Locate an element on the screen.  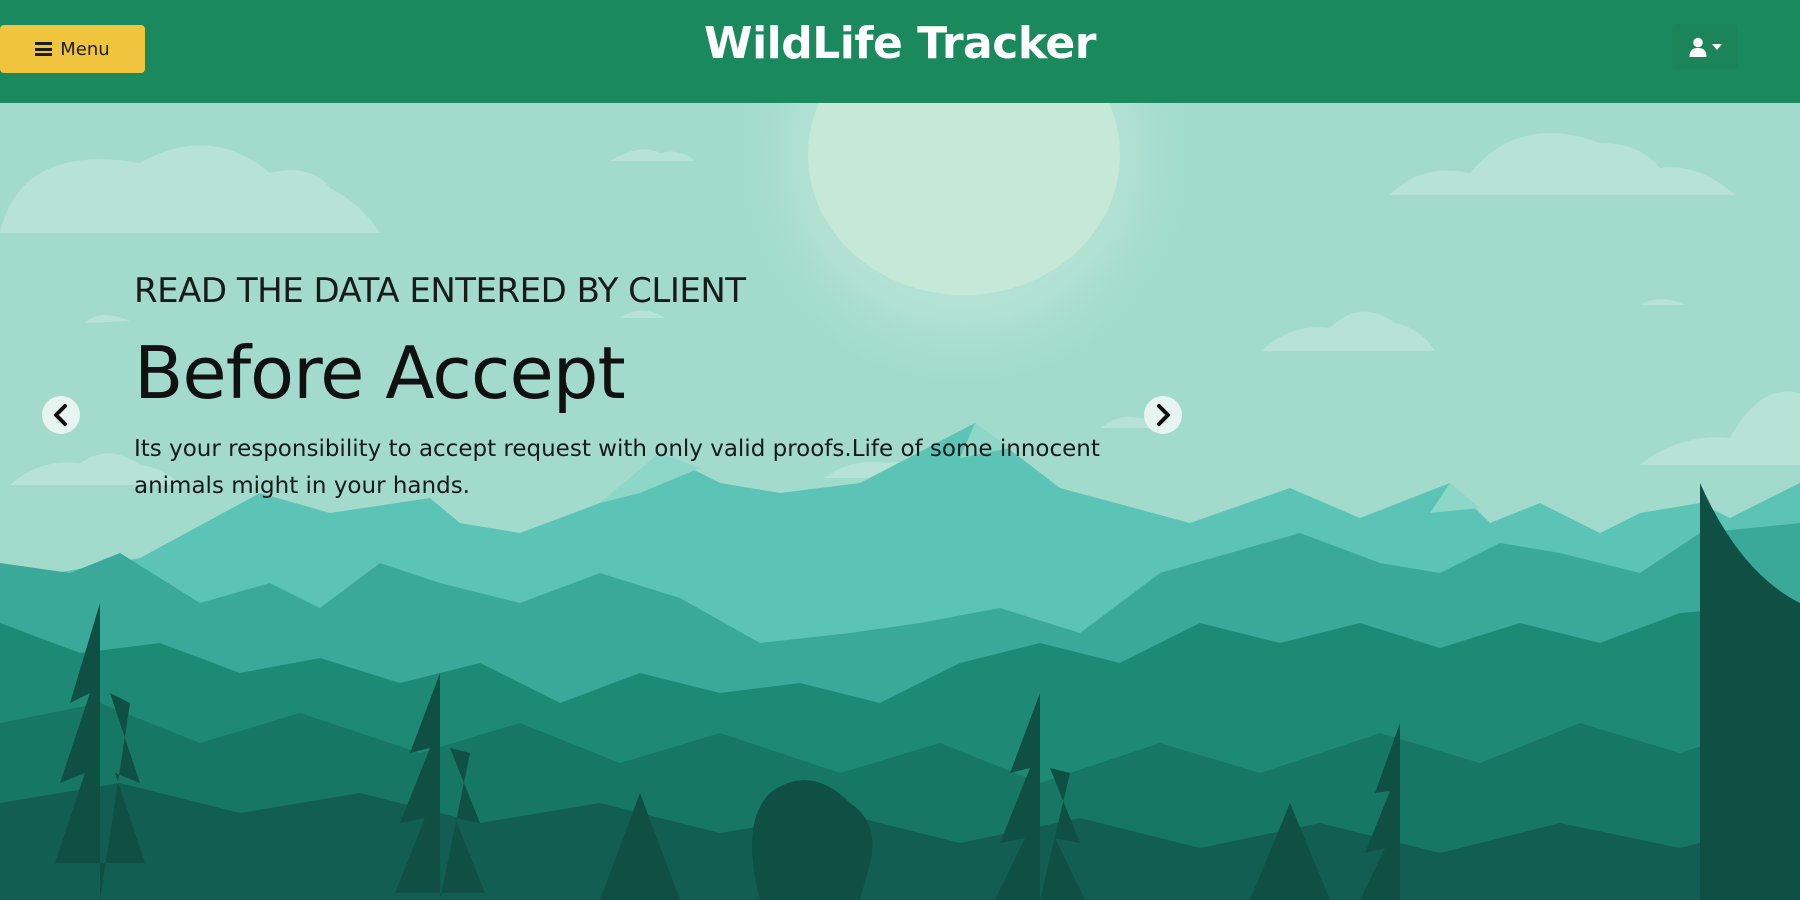
carousel-next-button is located at coordinates (1163, 415).